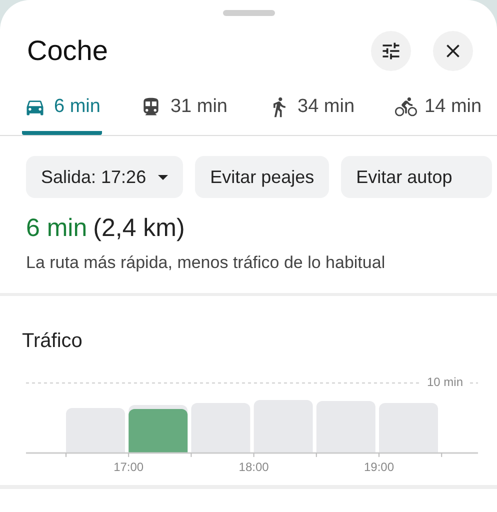 This screenshot has height=512, width=497. Describe the element at coordinates (105, 177) in the screenshot. I see `departure-time-dropdown: Salida: 17:26` at that location.